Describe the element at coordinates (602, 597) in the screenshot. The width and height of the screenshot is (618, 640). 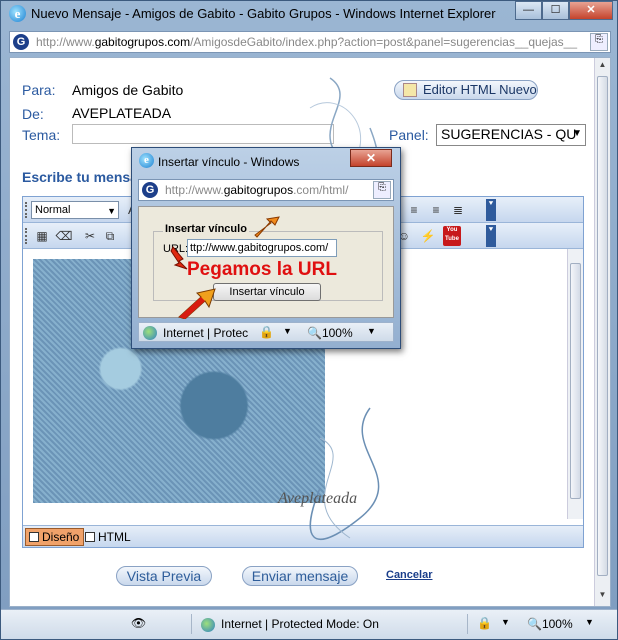
I see `scroll-down-icon: ▼` at that location.